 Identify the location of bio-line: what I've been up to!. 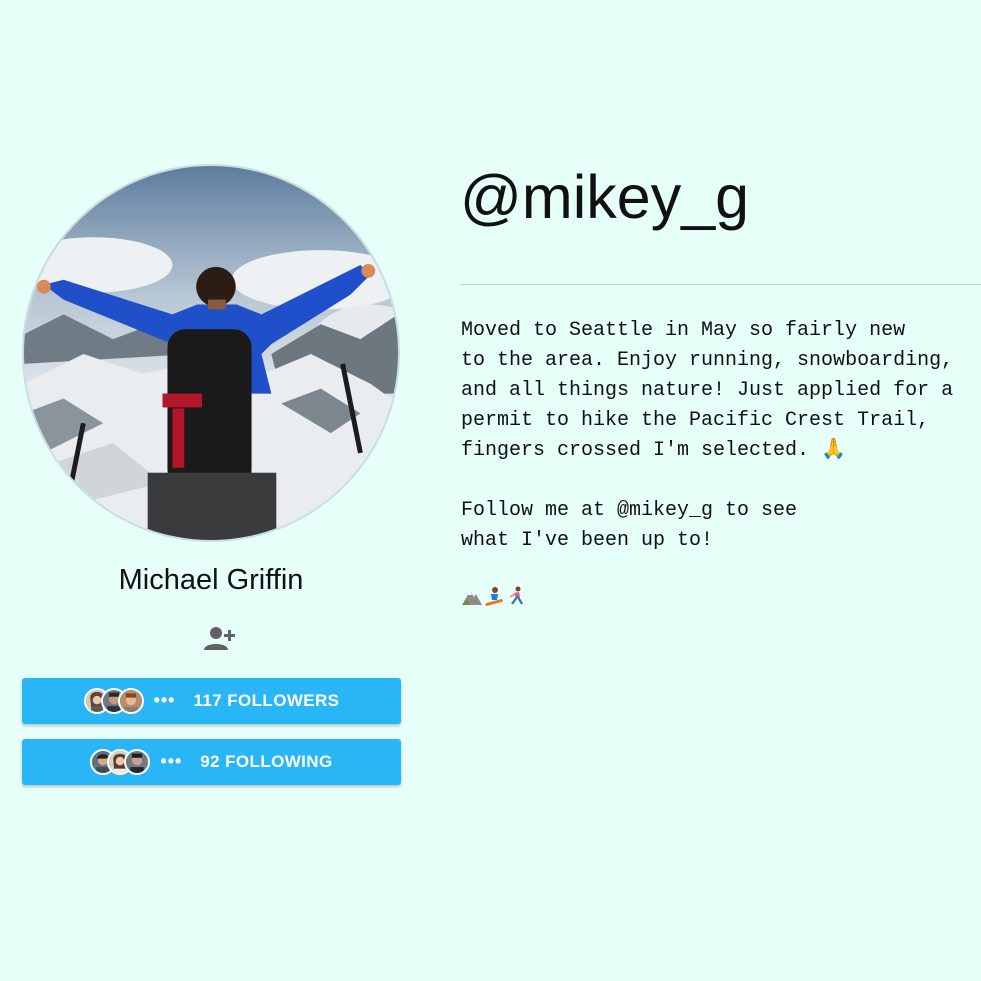
(587, 540).